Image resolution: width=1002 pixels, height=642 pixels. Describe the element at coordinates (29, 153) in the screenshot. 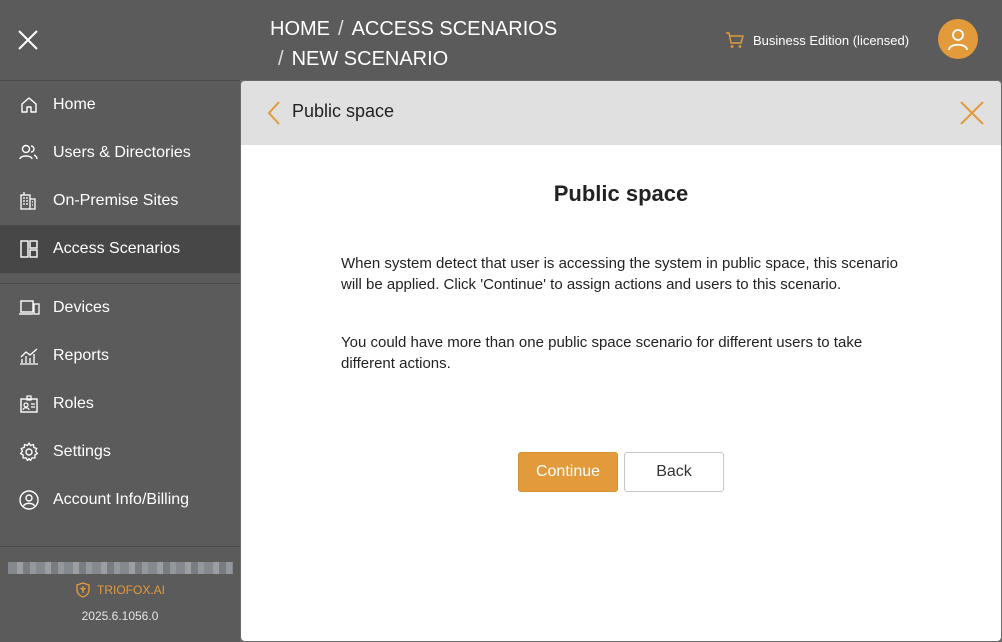

I see `users-icon` at that location.